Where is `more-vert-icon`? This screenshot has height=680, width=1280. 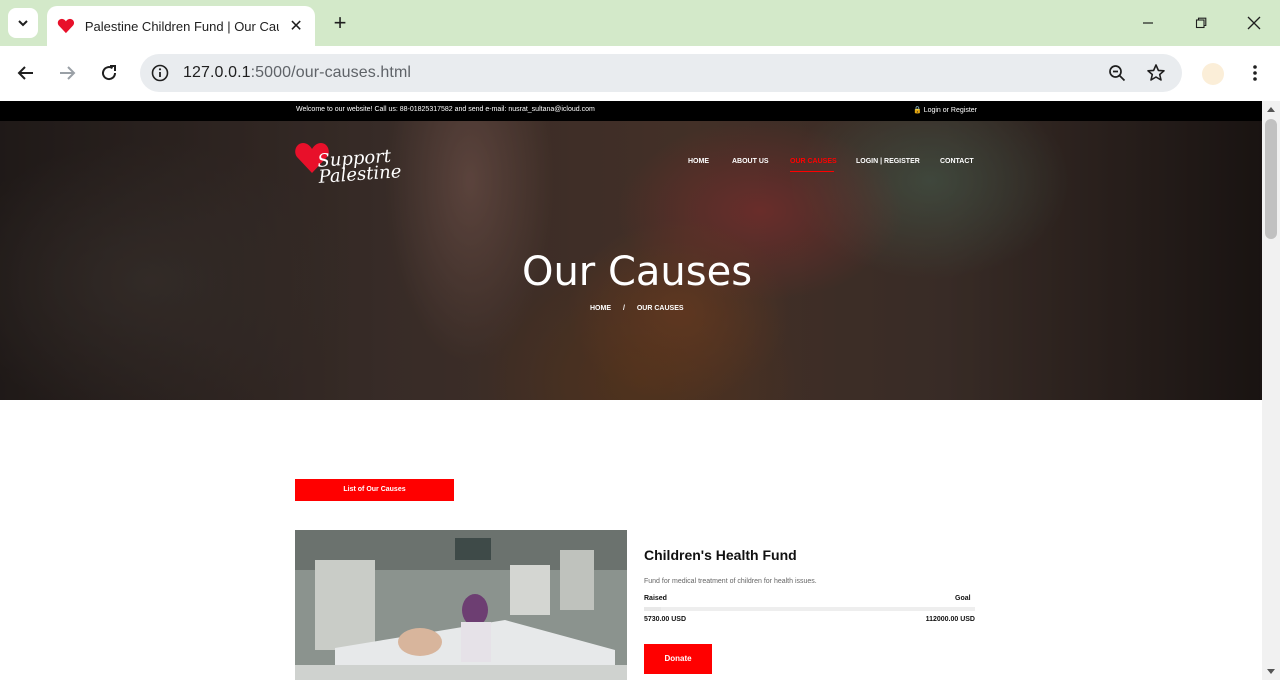
more-vert-icon is located at coordinates (1255, 73).